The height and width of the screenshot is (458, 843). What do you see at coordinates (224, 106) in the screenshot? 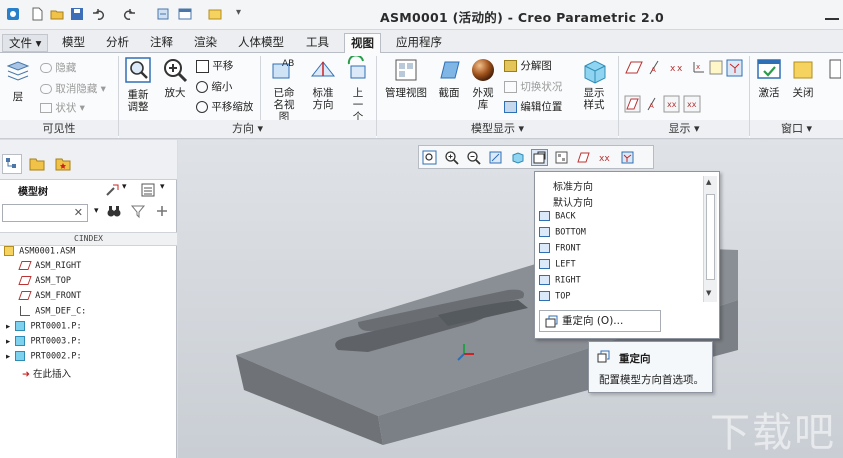
I see `pan-zoom-button: 平移缩放` at bounding box center [224, 106].